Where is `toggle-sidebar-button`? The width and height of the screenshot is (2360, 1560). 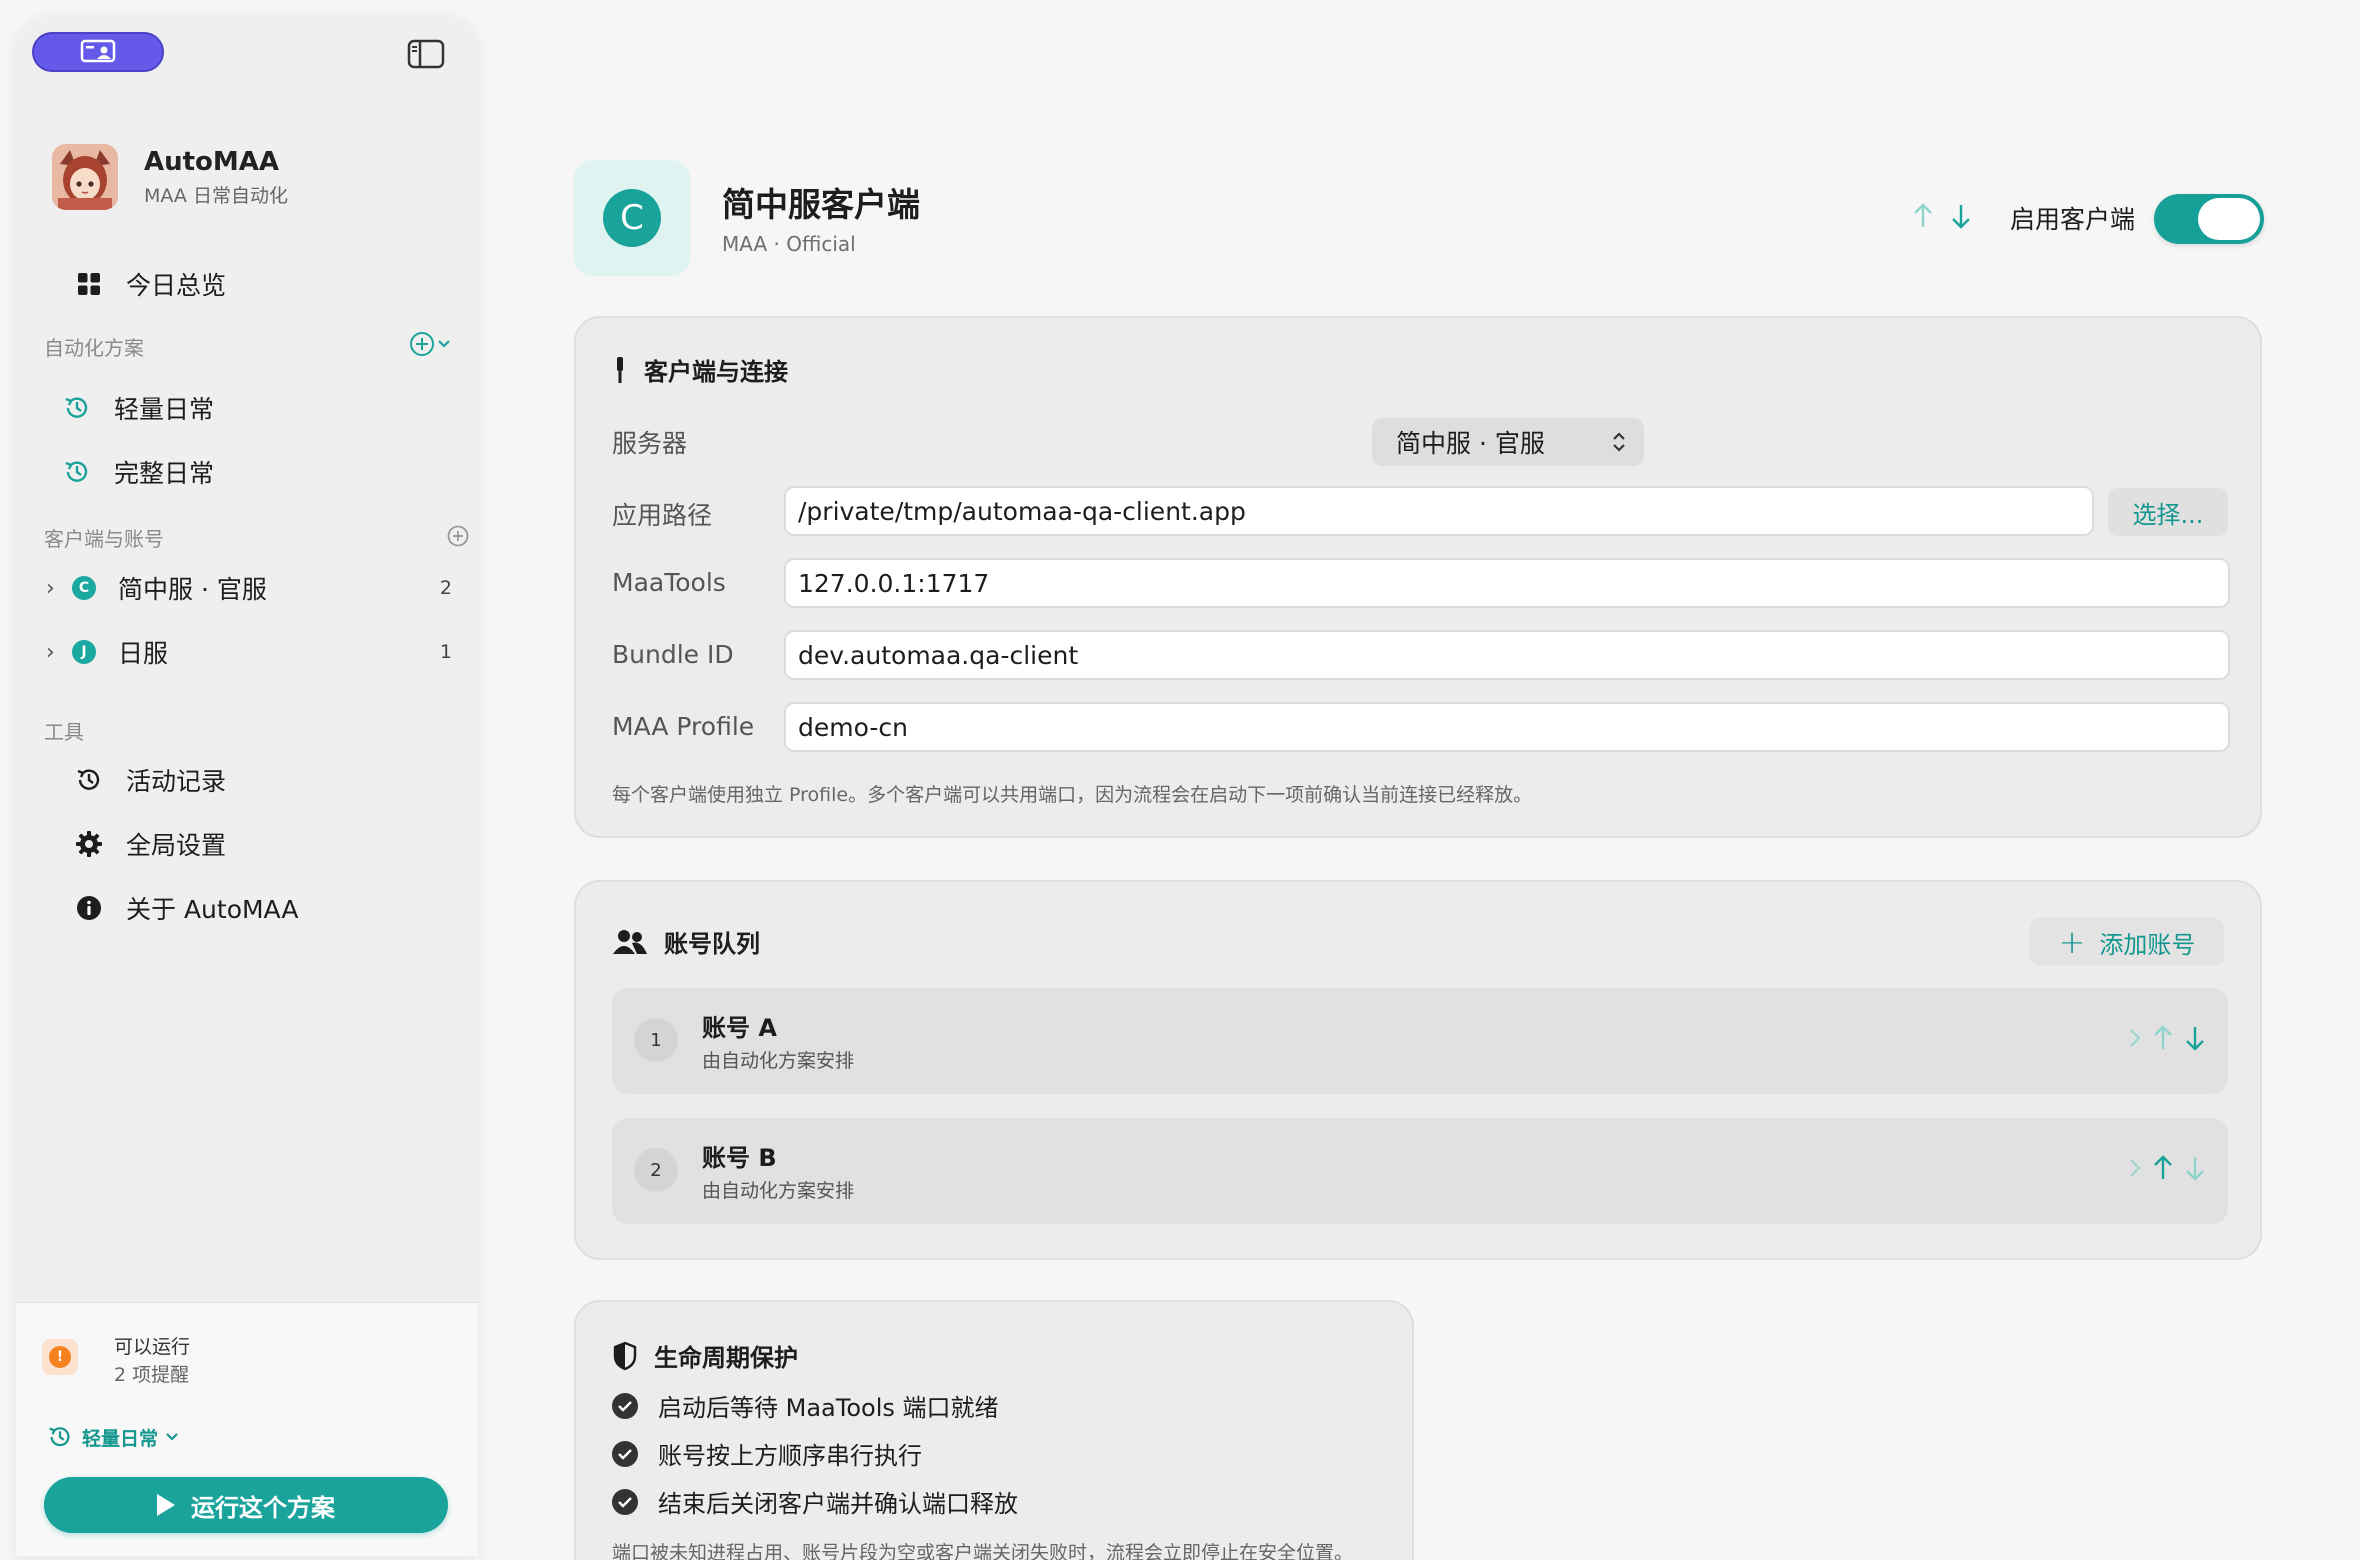
toggle-sidebar-button is located at coordinates (426, 54).